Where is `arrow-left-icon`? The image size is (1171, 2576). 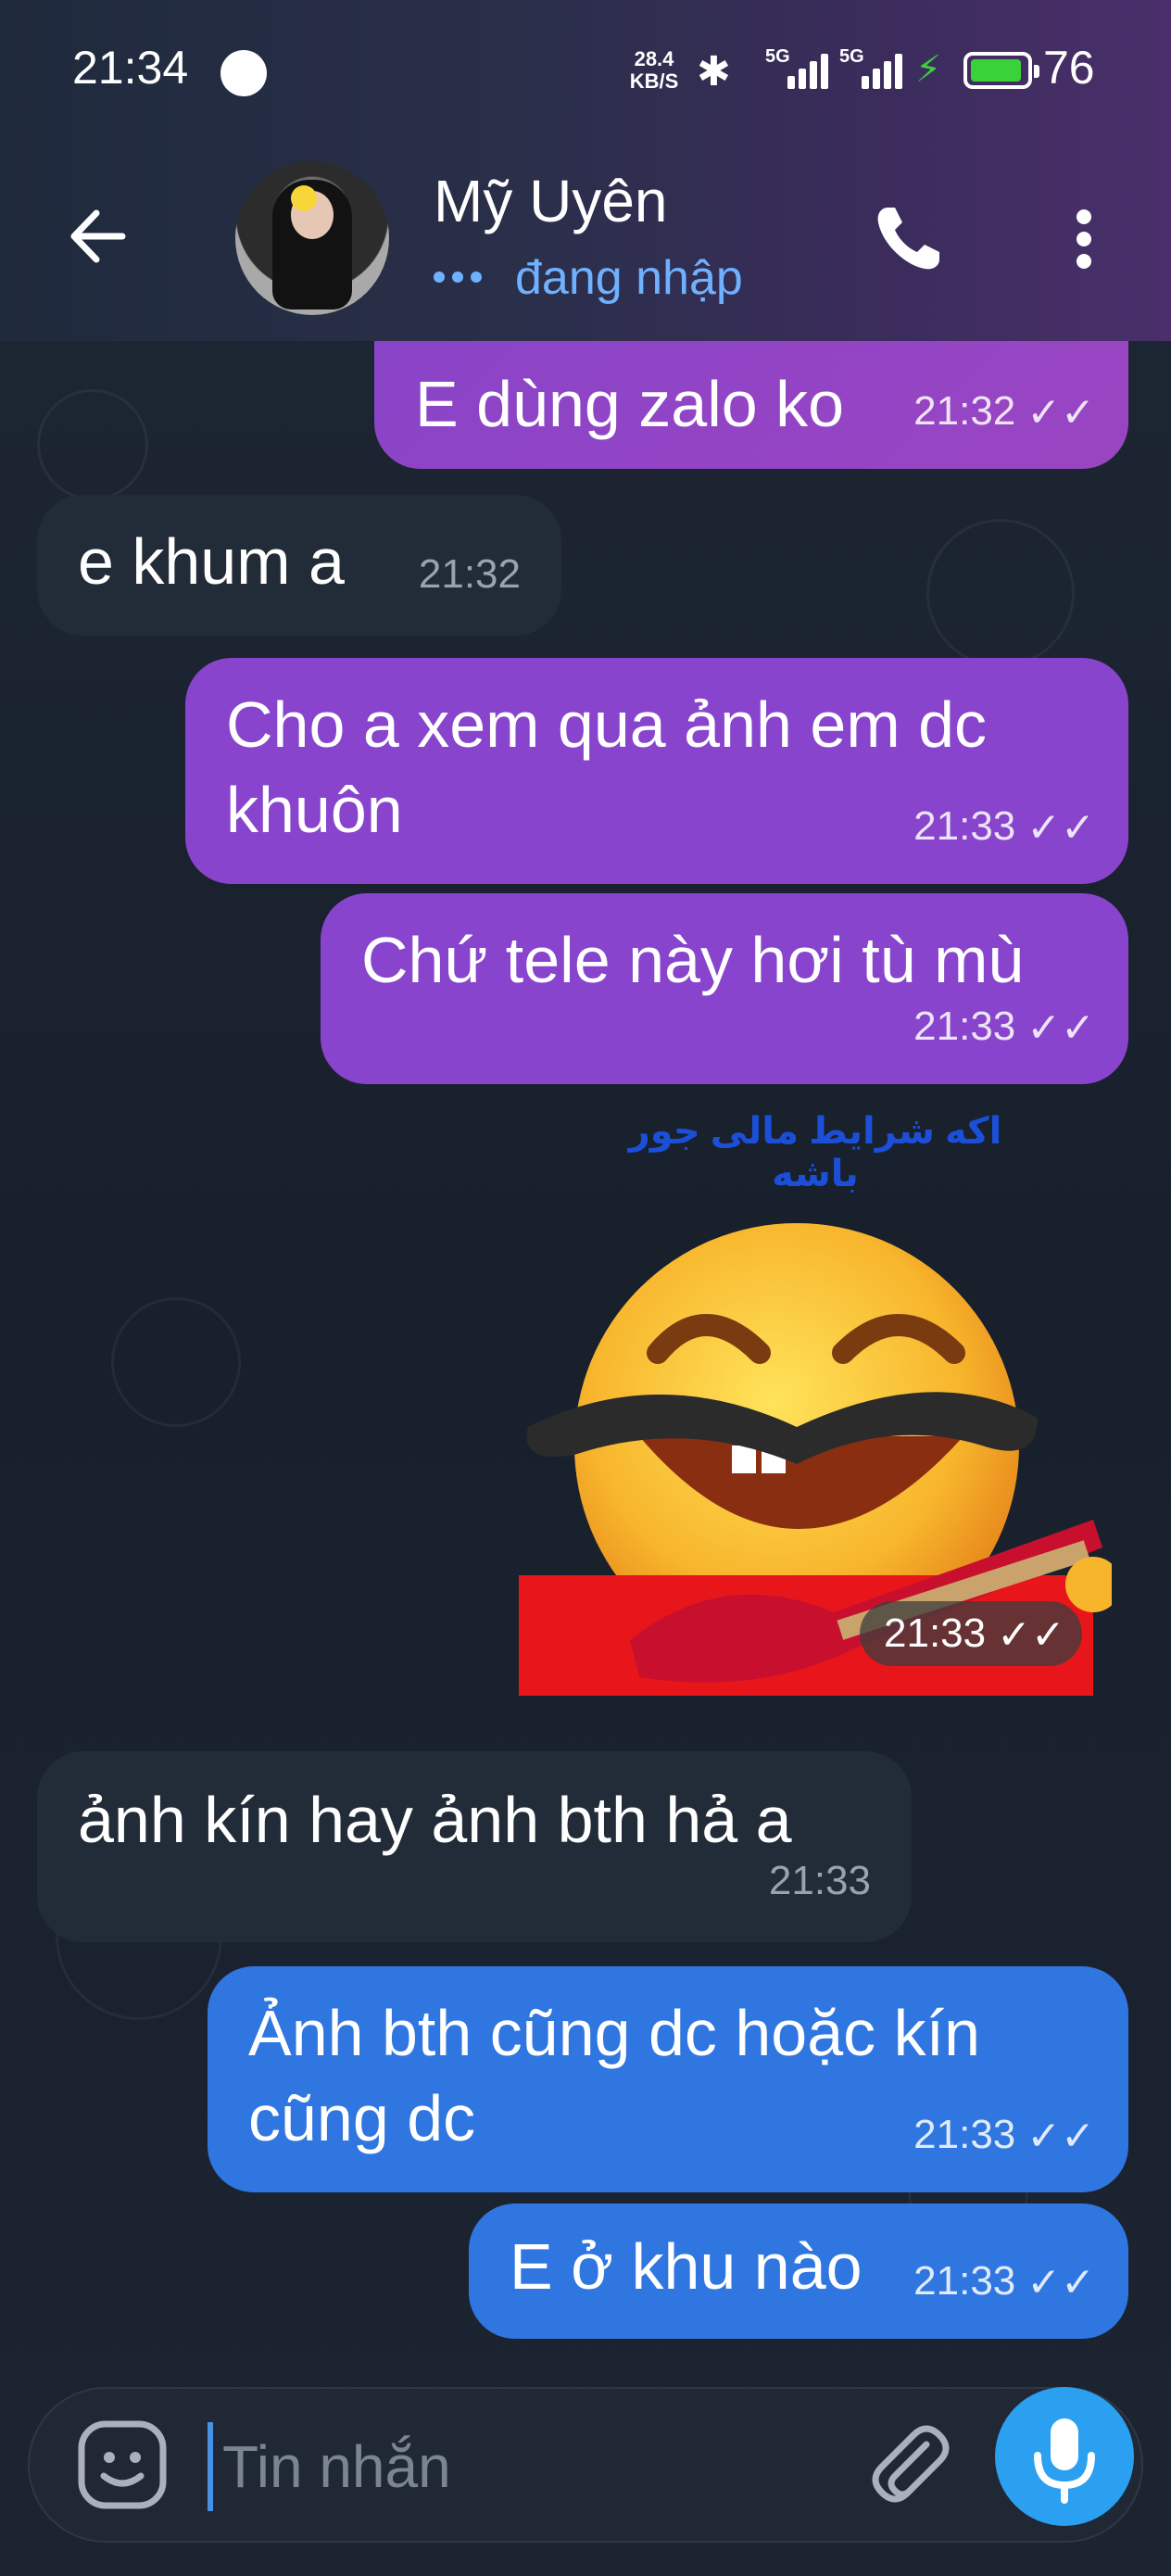
arrow-left-icon is located at coordinates (98, 236).